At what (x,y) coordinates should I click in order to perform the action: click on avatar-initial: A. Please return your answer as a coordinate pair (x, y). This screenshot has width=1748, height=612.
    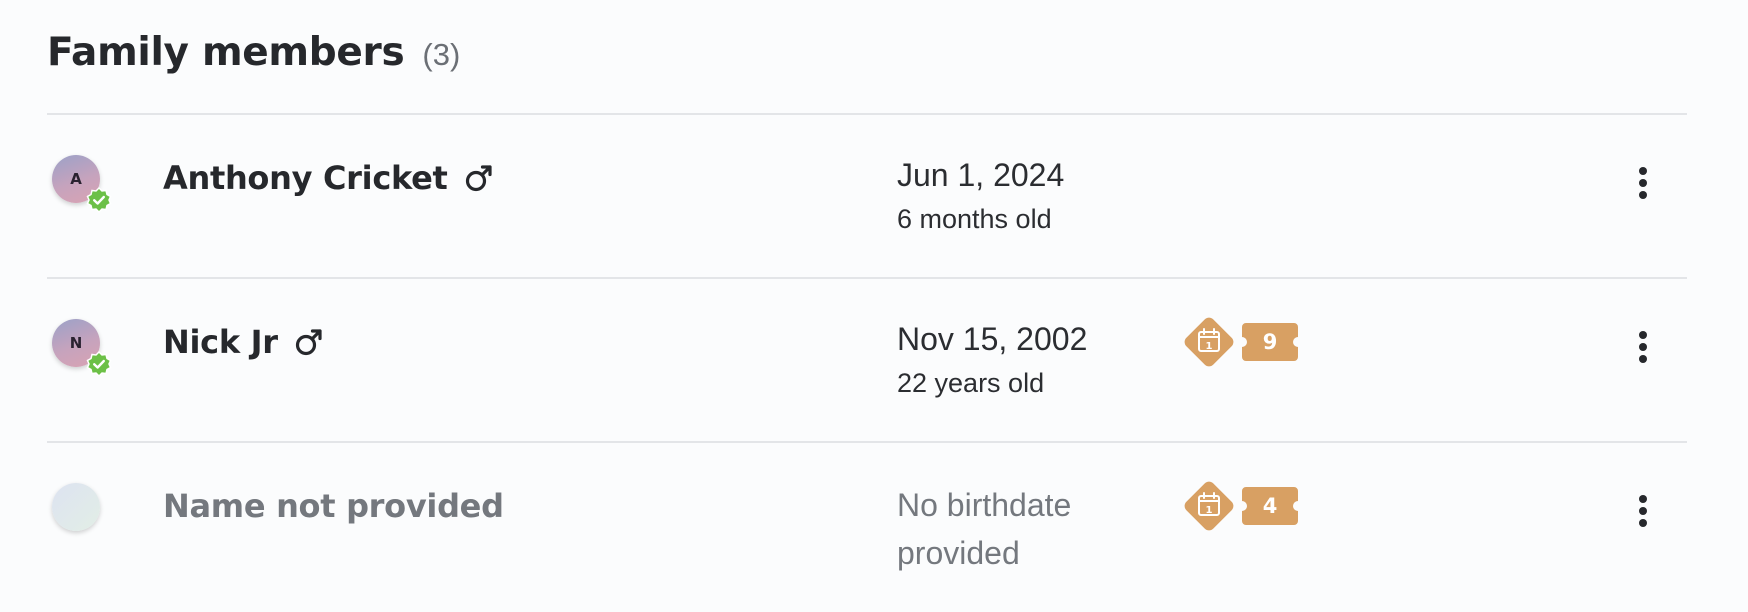
    Looking at the image, I should click on (76, 179).